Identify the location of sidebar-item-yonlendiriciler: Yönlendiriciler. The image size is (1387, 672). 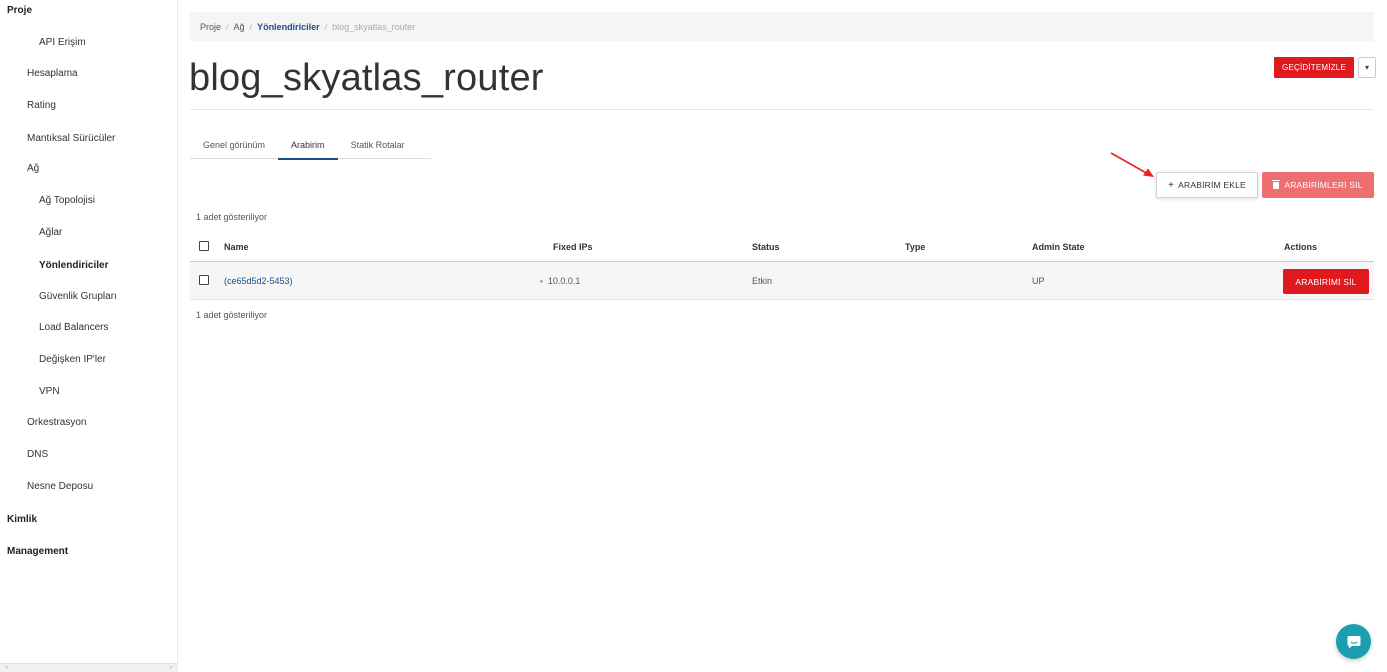
(73, 265).